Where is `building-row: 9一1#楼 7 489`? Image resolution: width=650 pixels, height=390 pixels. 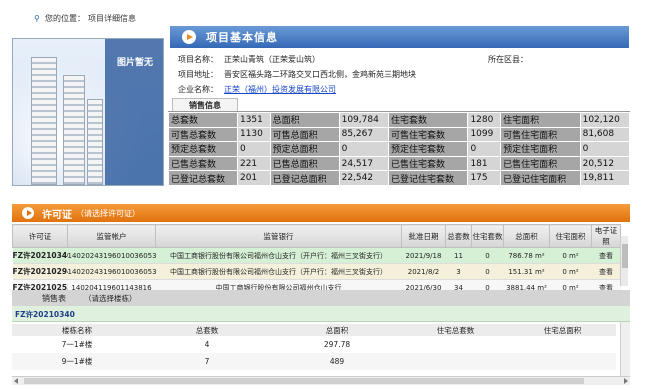
building-row: 9一1#楼 7 489 is located at coordinates (314, 361).